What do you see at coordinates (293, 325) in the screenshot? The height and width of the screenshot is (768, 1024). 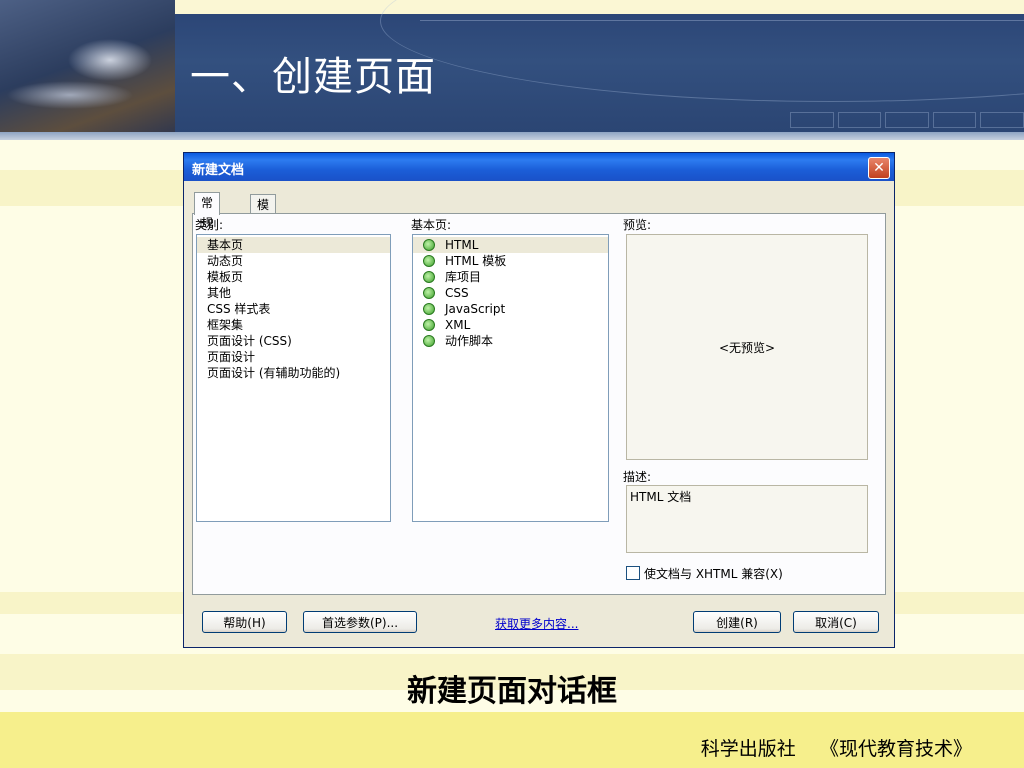 I see `category-item: 框架集` at bounding box center [293, 325].